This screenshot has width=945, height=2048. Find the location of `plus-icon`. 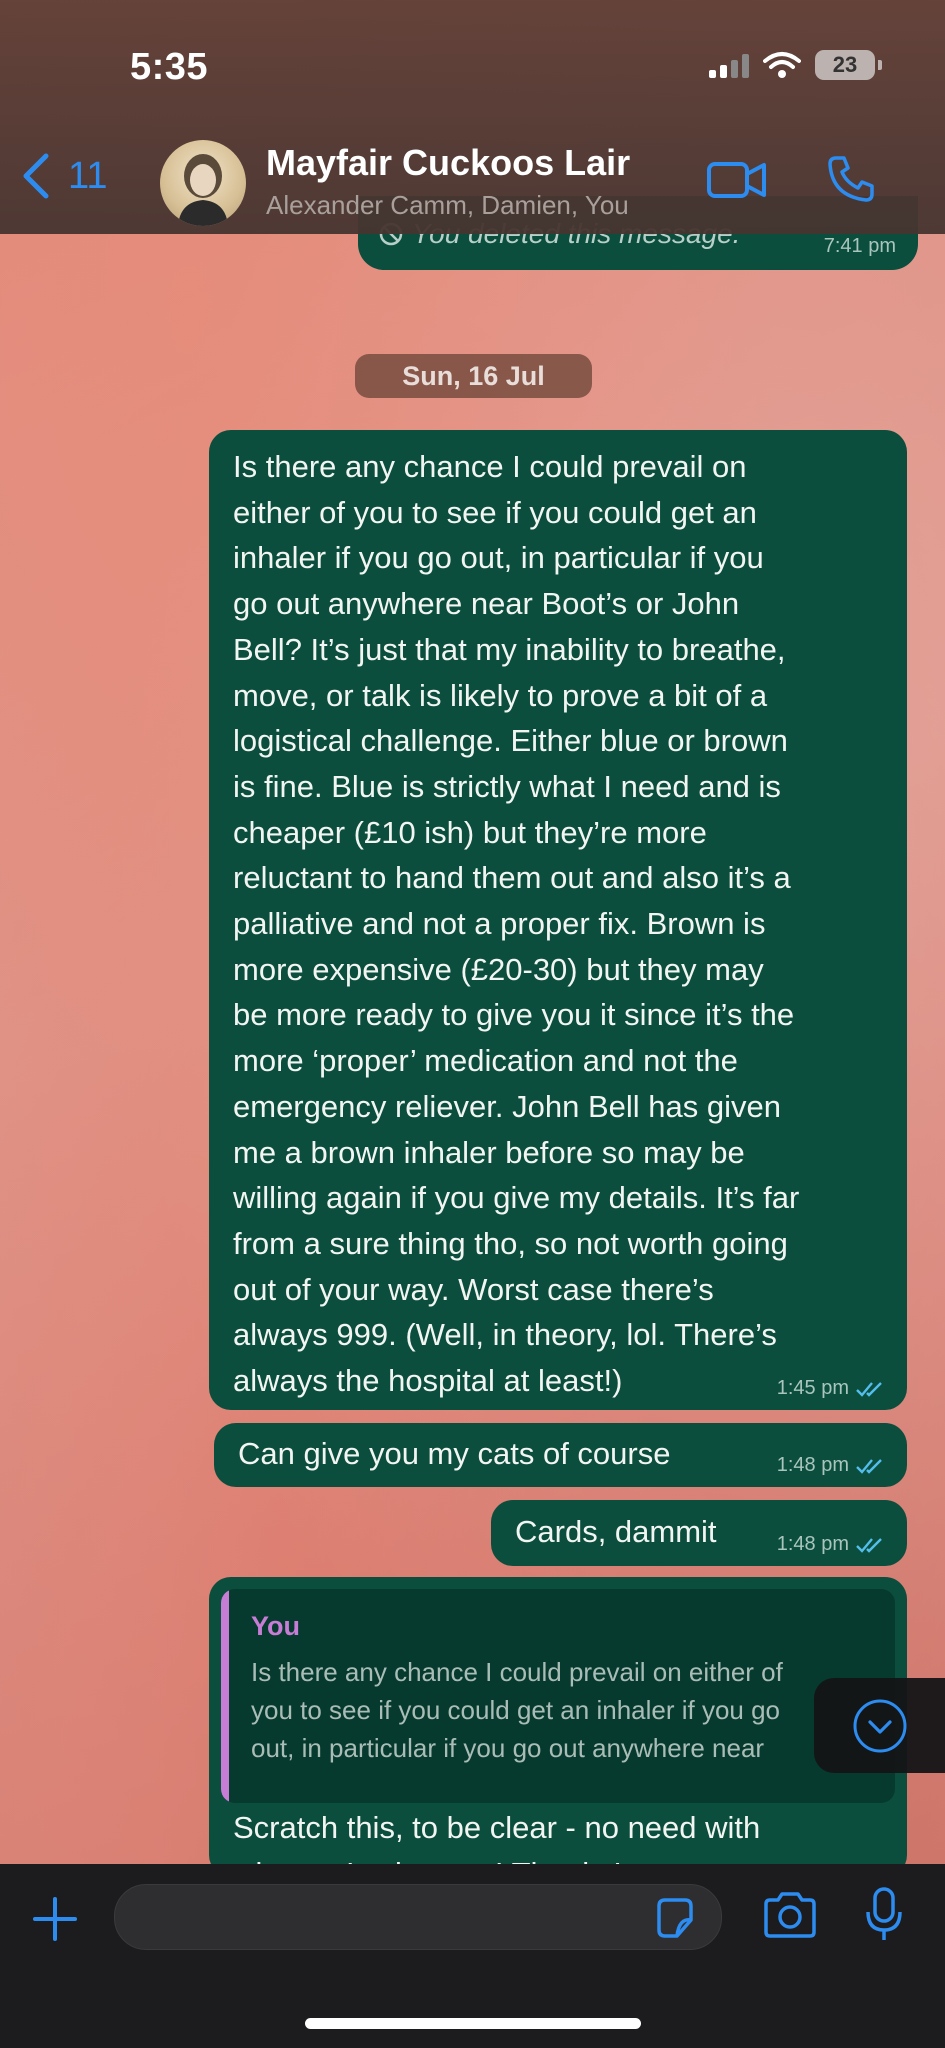

plus-icon is located at coordinates (55, 1919).